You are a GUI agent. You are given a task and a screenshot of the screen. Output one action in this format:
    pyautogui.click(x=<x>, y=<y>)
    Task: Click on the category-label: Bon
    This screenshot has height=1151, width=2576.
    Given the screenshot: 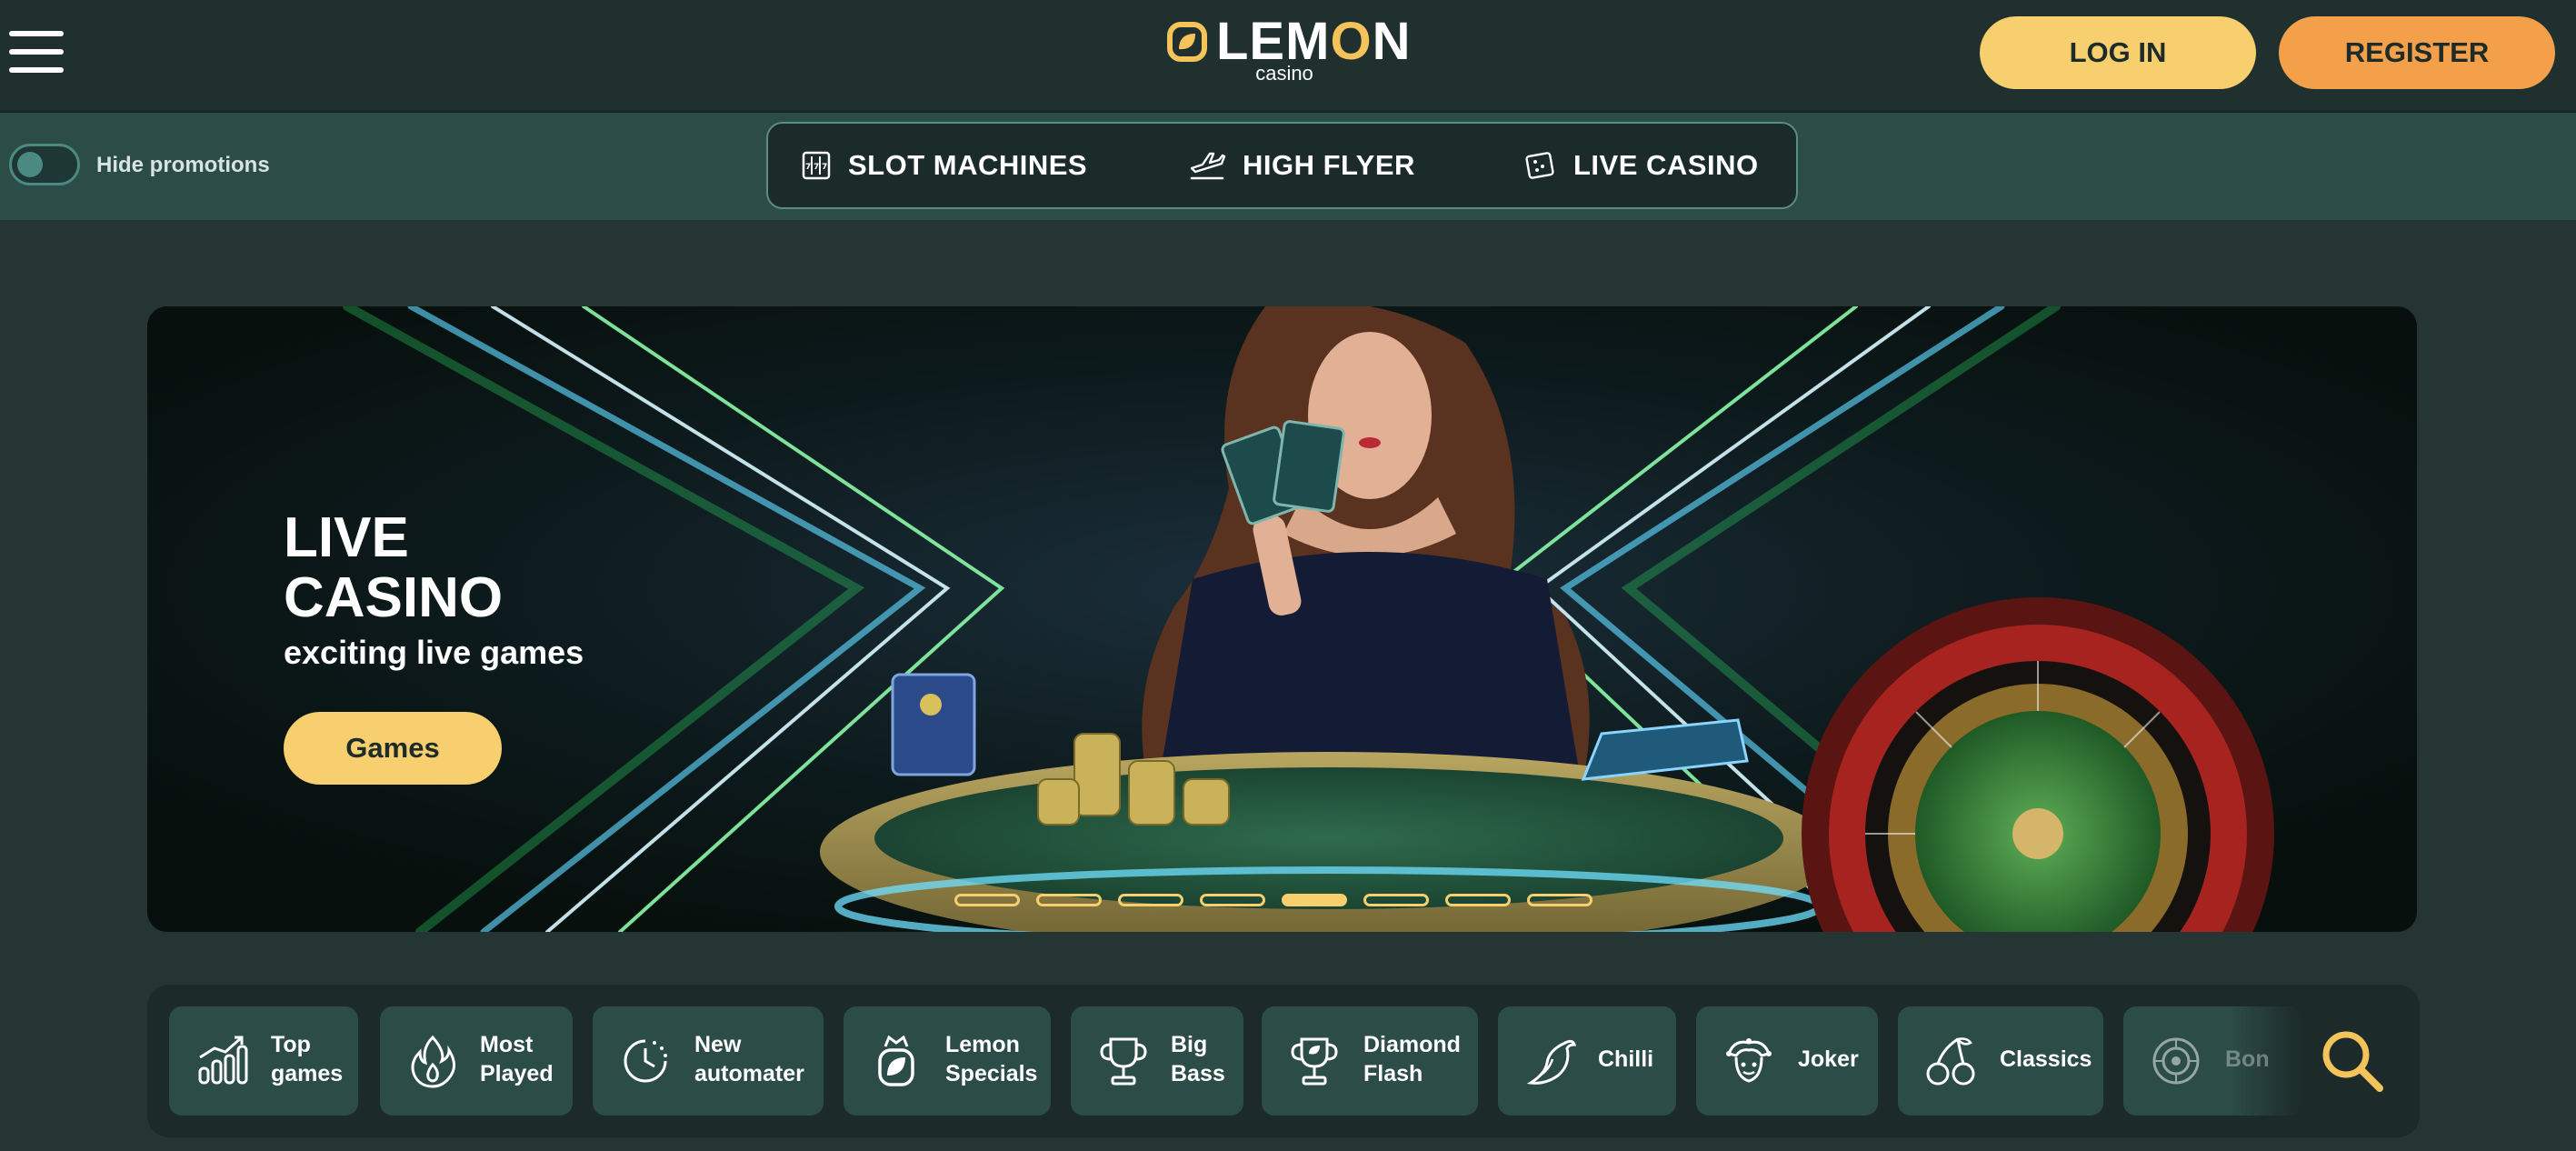 What is the action you would take?
    pyautogui.click(x=2247, y=1059)
    